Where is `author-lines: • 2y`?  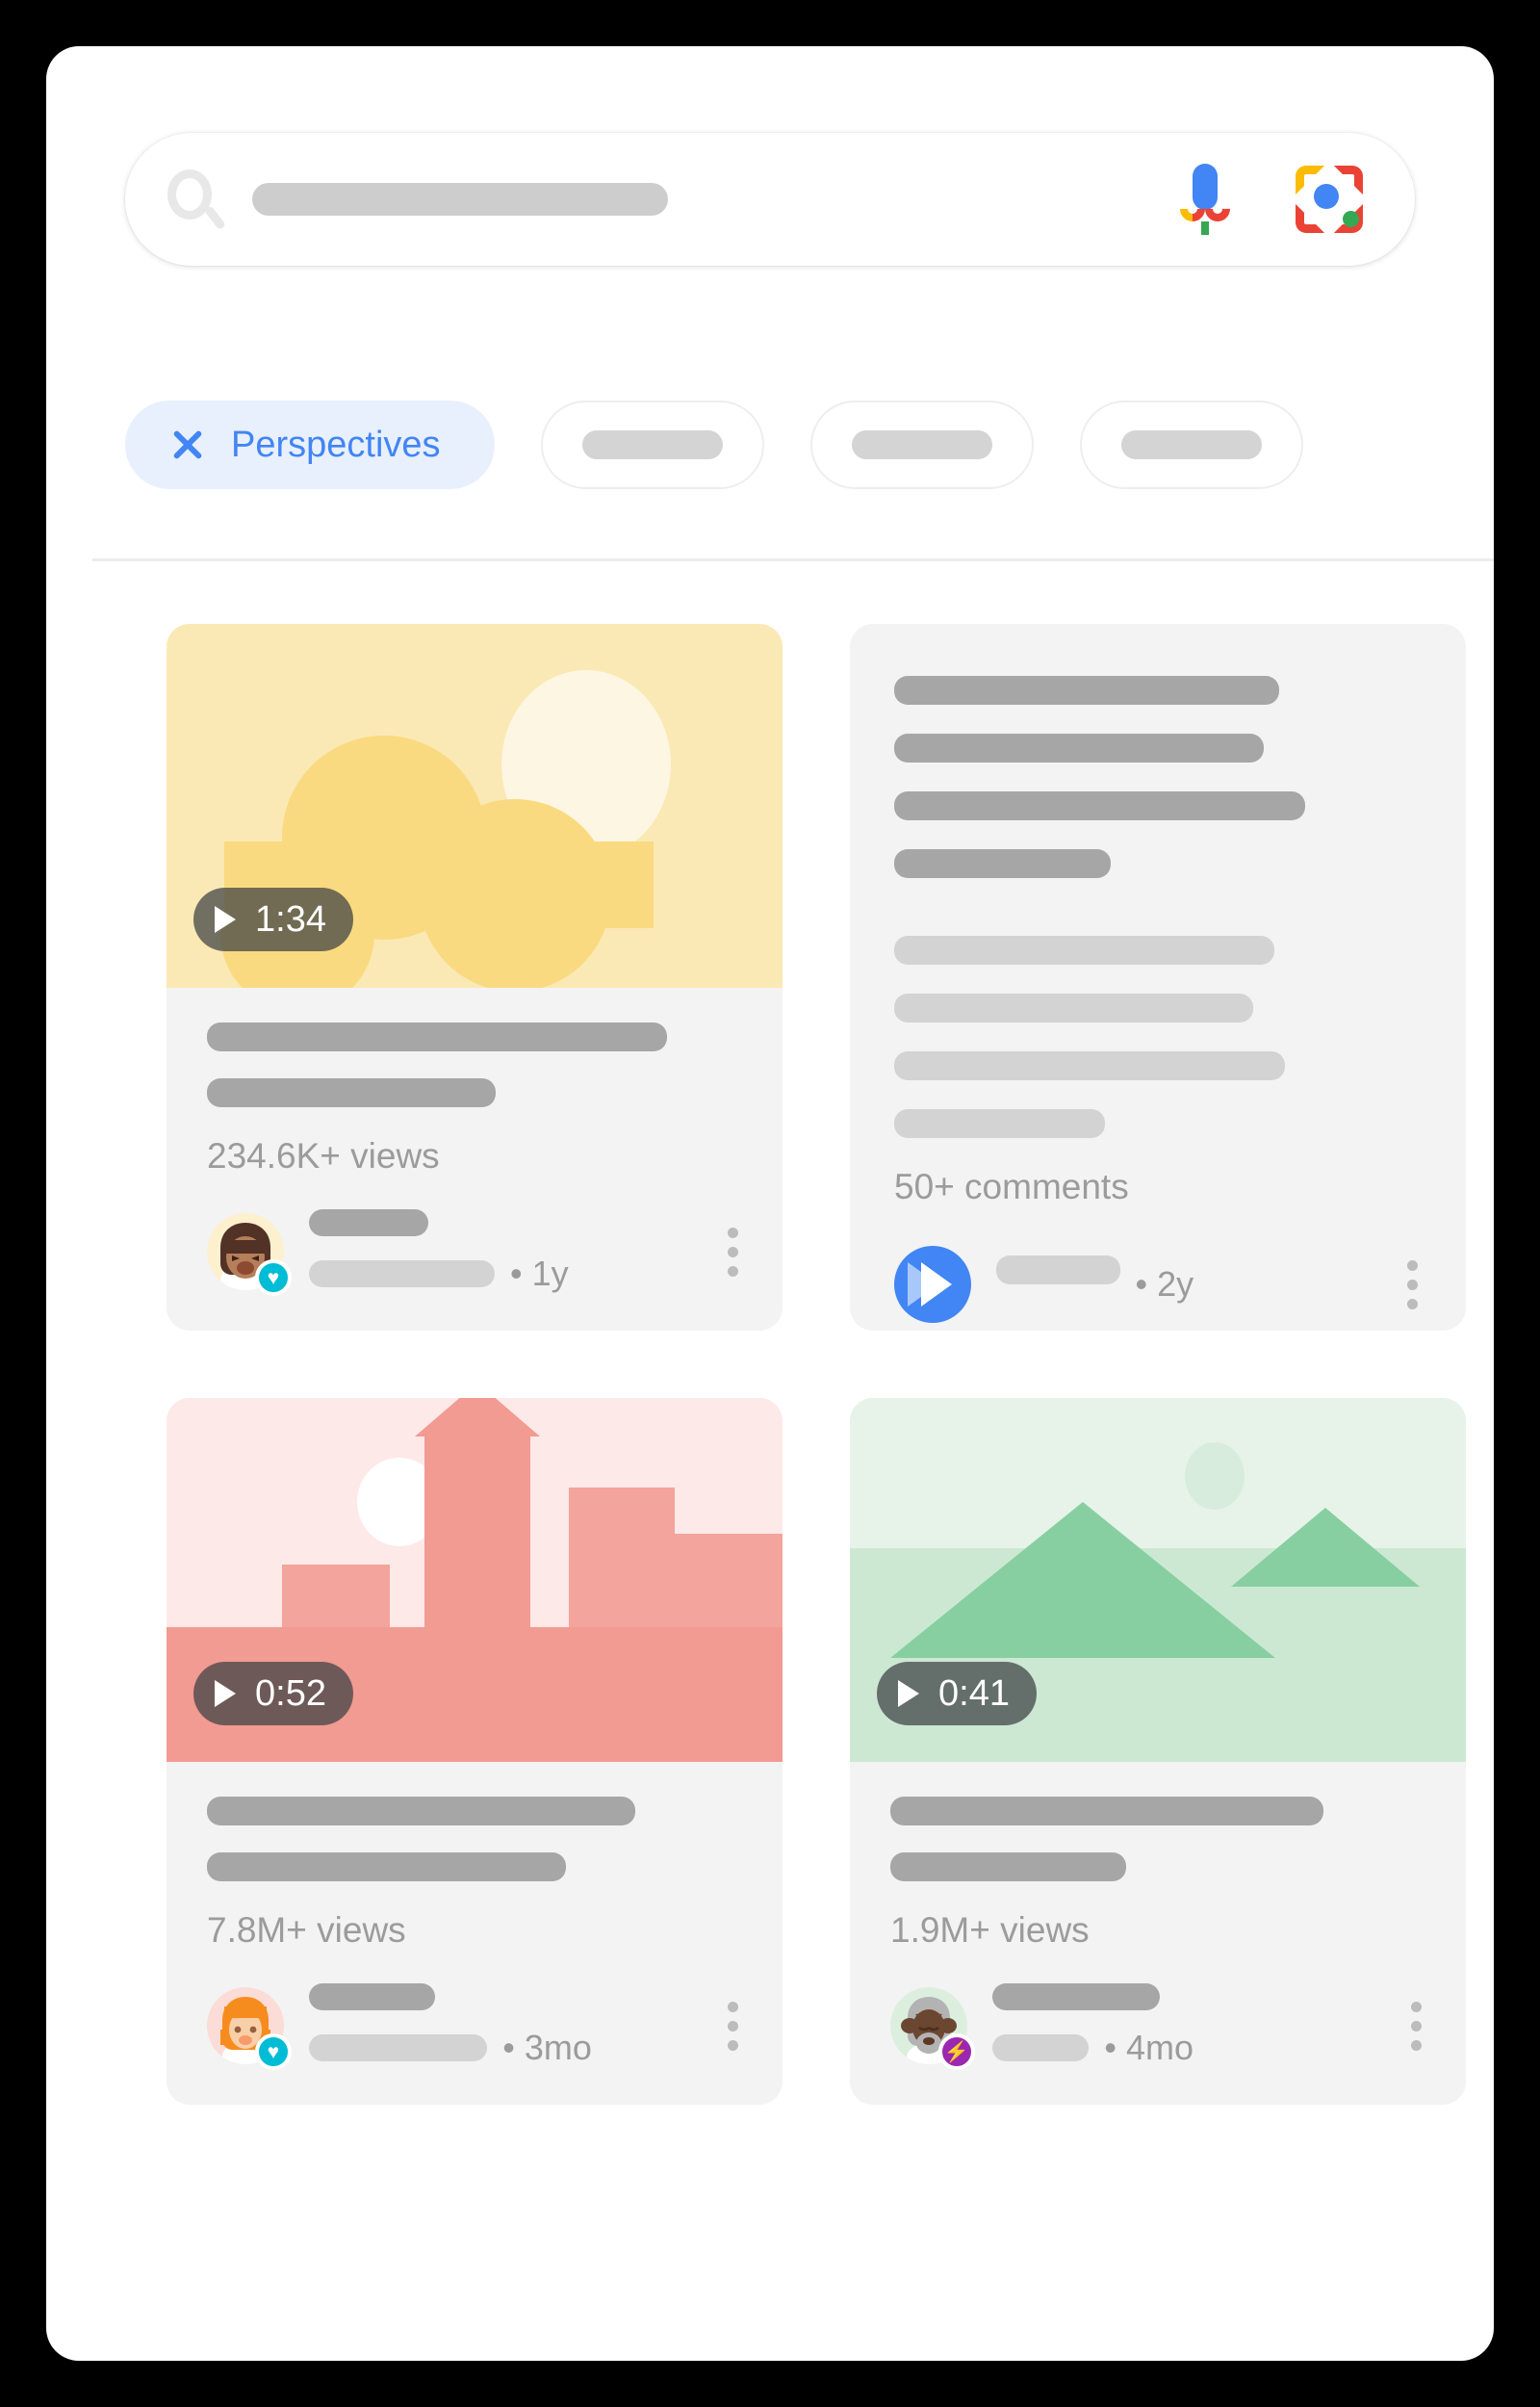 author-lines: • 2y is located at coordinates (1178, 1284).